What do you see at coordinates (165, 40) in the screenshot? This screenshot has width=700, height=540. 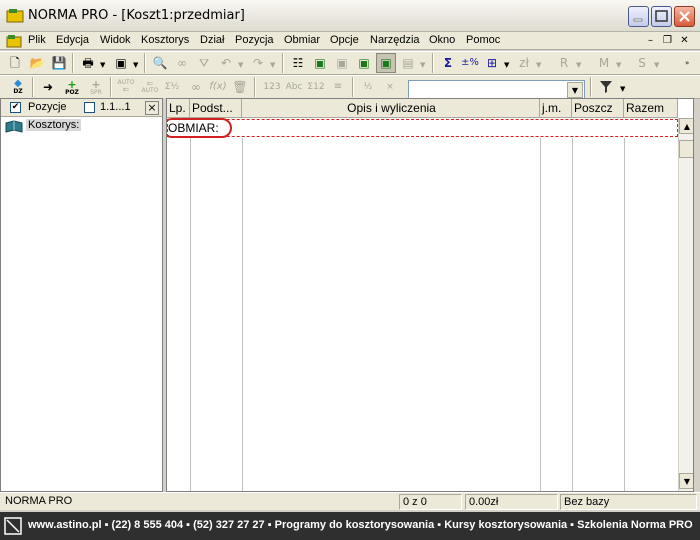 I see `menu-kosztorys: Kosztorys` at bounding box center [165, 40].